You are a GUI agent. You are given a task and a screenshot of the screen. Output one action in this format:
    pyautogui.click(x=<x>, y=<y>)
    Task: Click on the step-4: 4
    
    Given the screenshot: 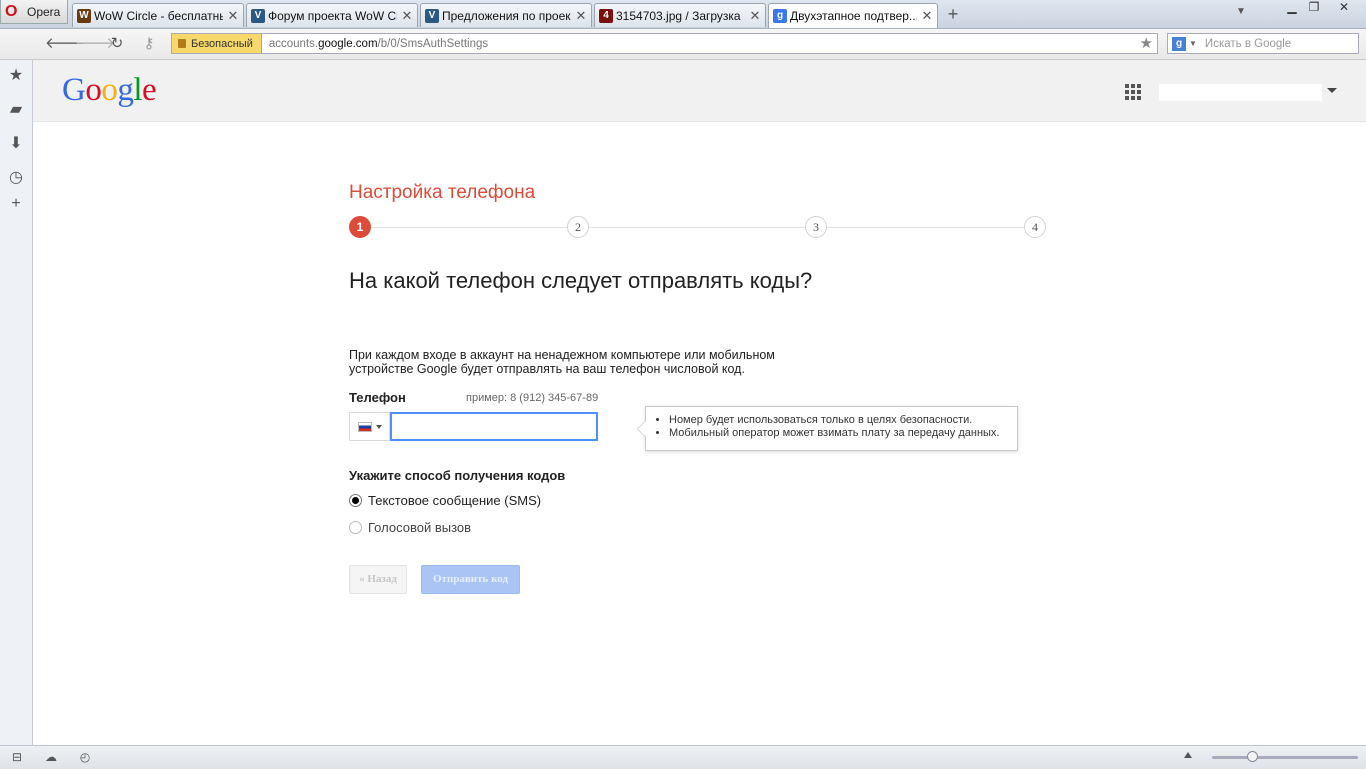 What is the action you would take?
    pyautogui.click(x=1035, y=227)
    